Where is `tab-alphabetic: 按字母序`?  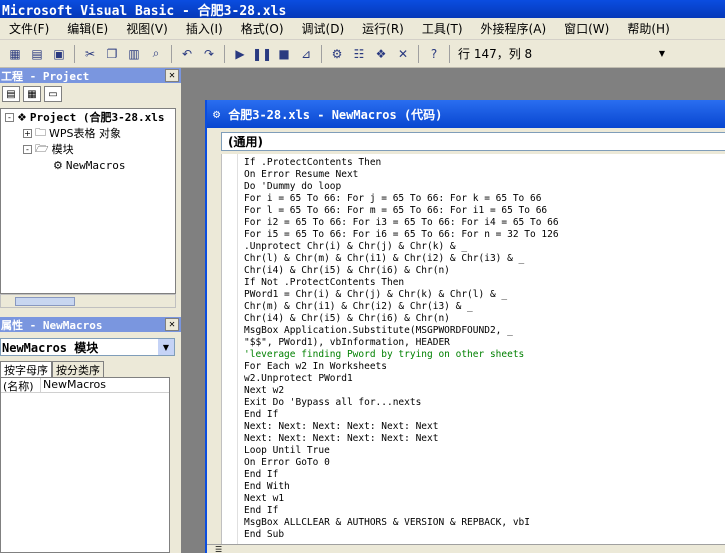
tab-alphabetic: 按字母序 is located at coordinates (26, 369).